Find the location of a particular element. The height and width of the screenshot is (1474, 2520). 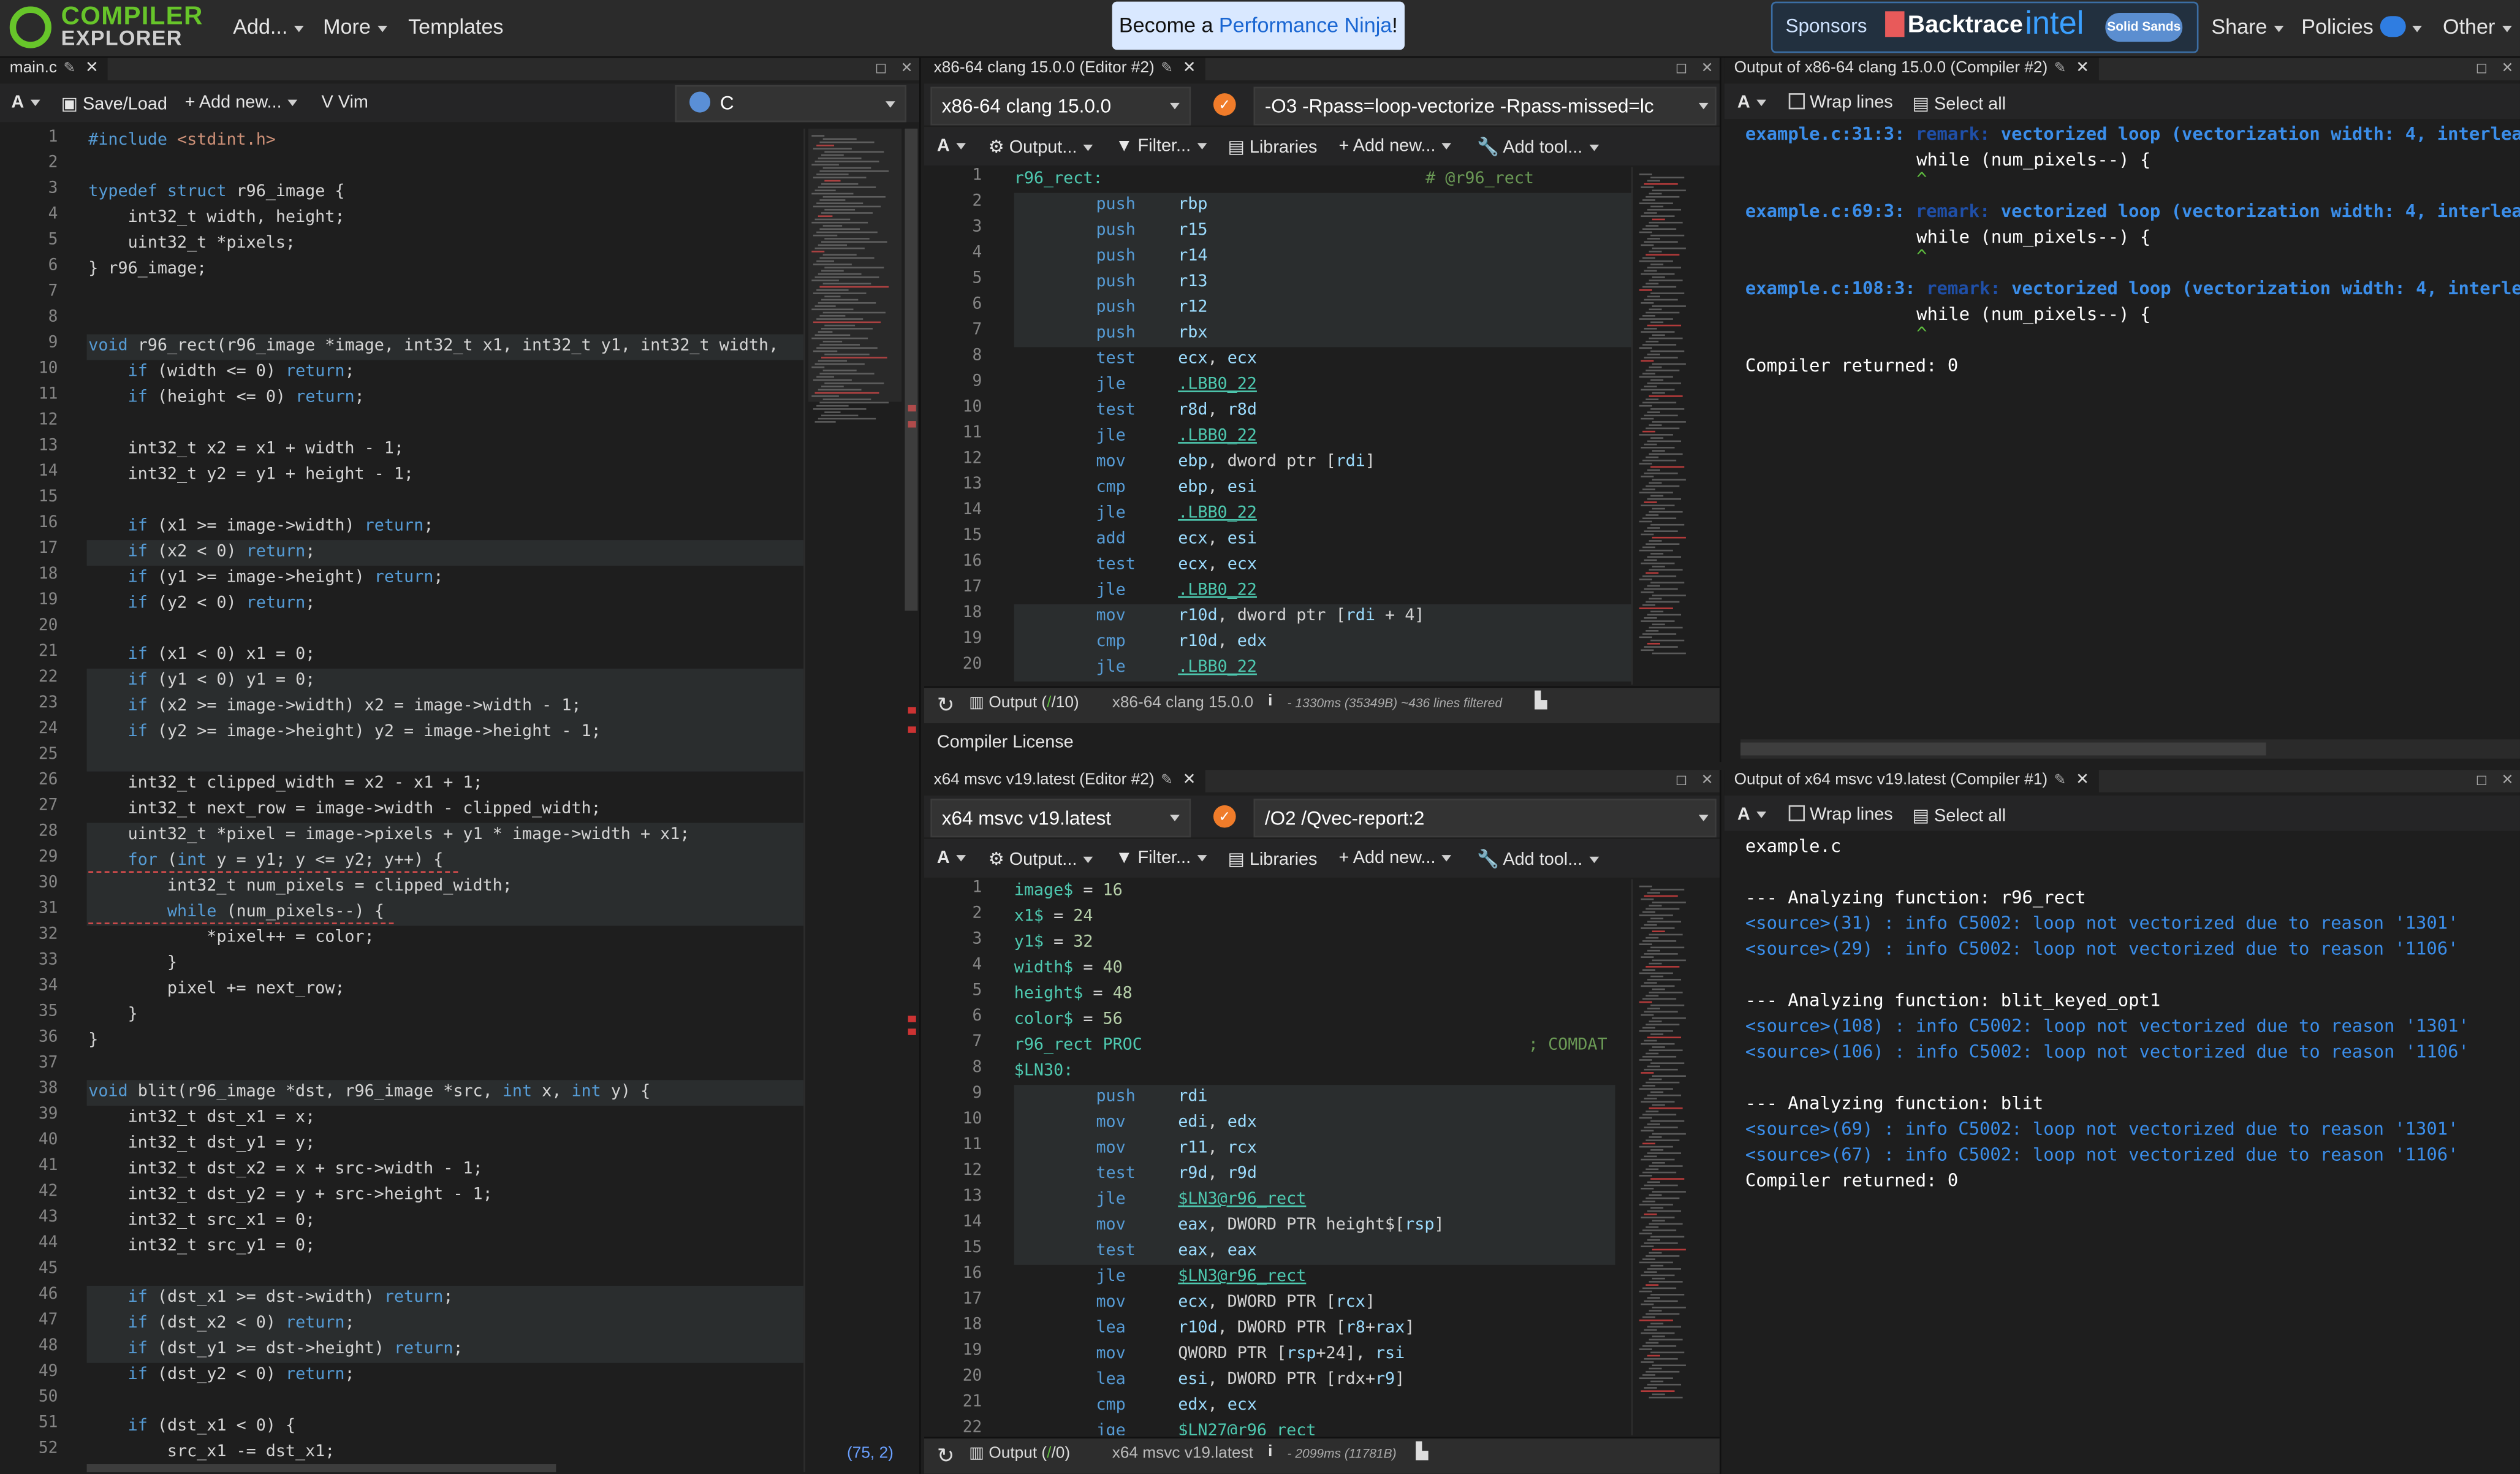

editor-minimap is located at coordinates (854, 800).